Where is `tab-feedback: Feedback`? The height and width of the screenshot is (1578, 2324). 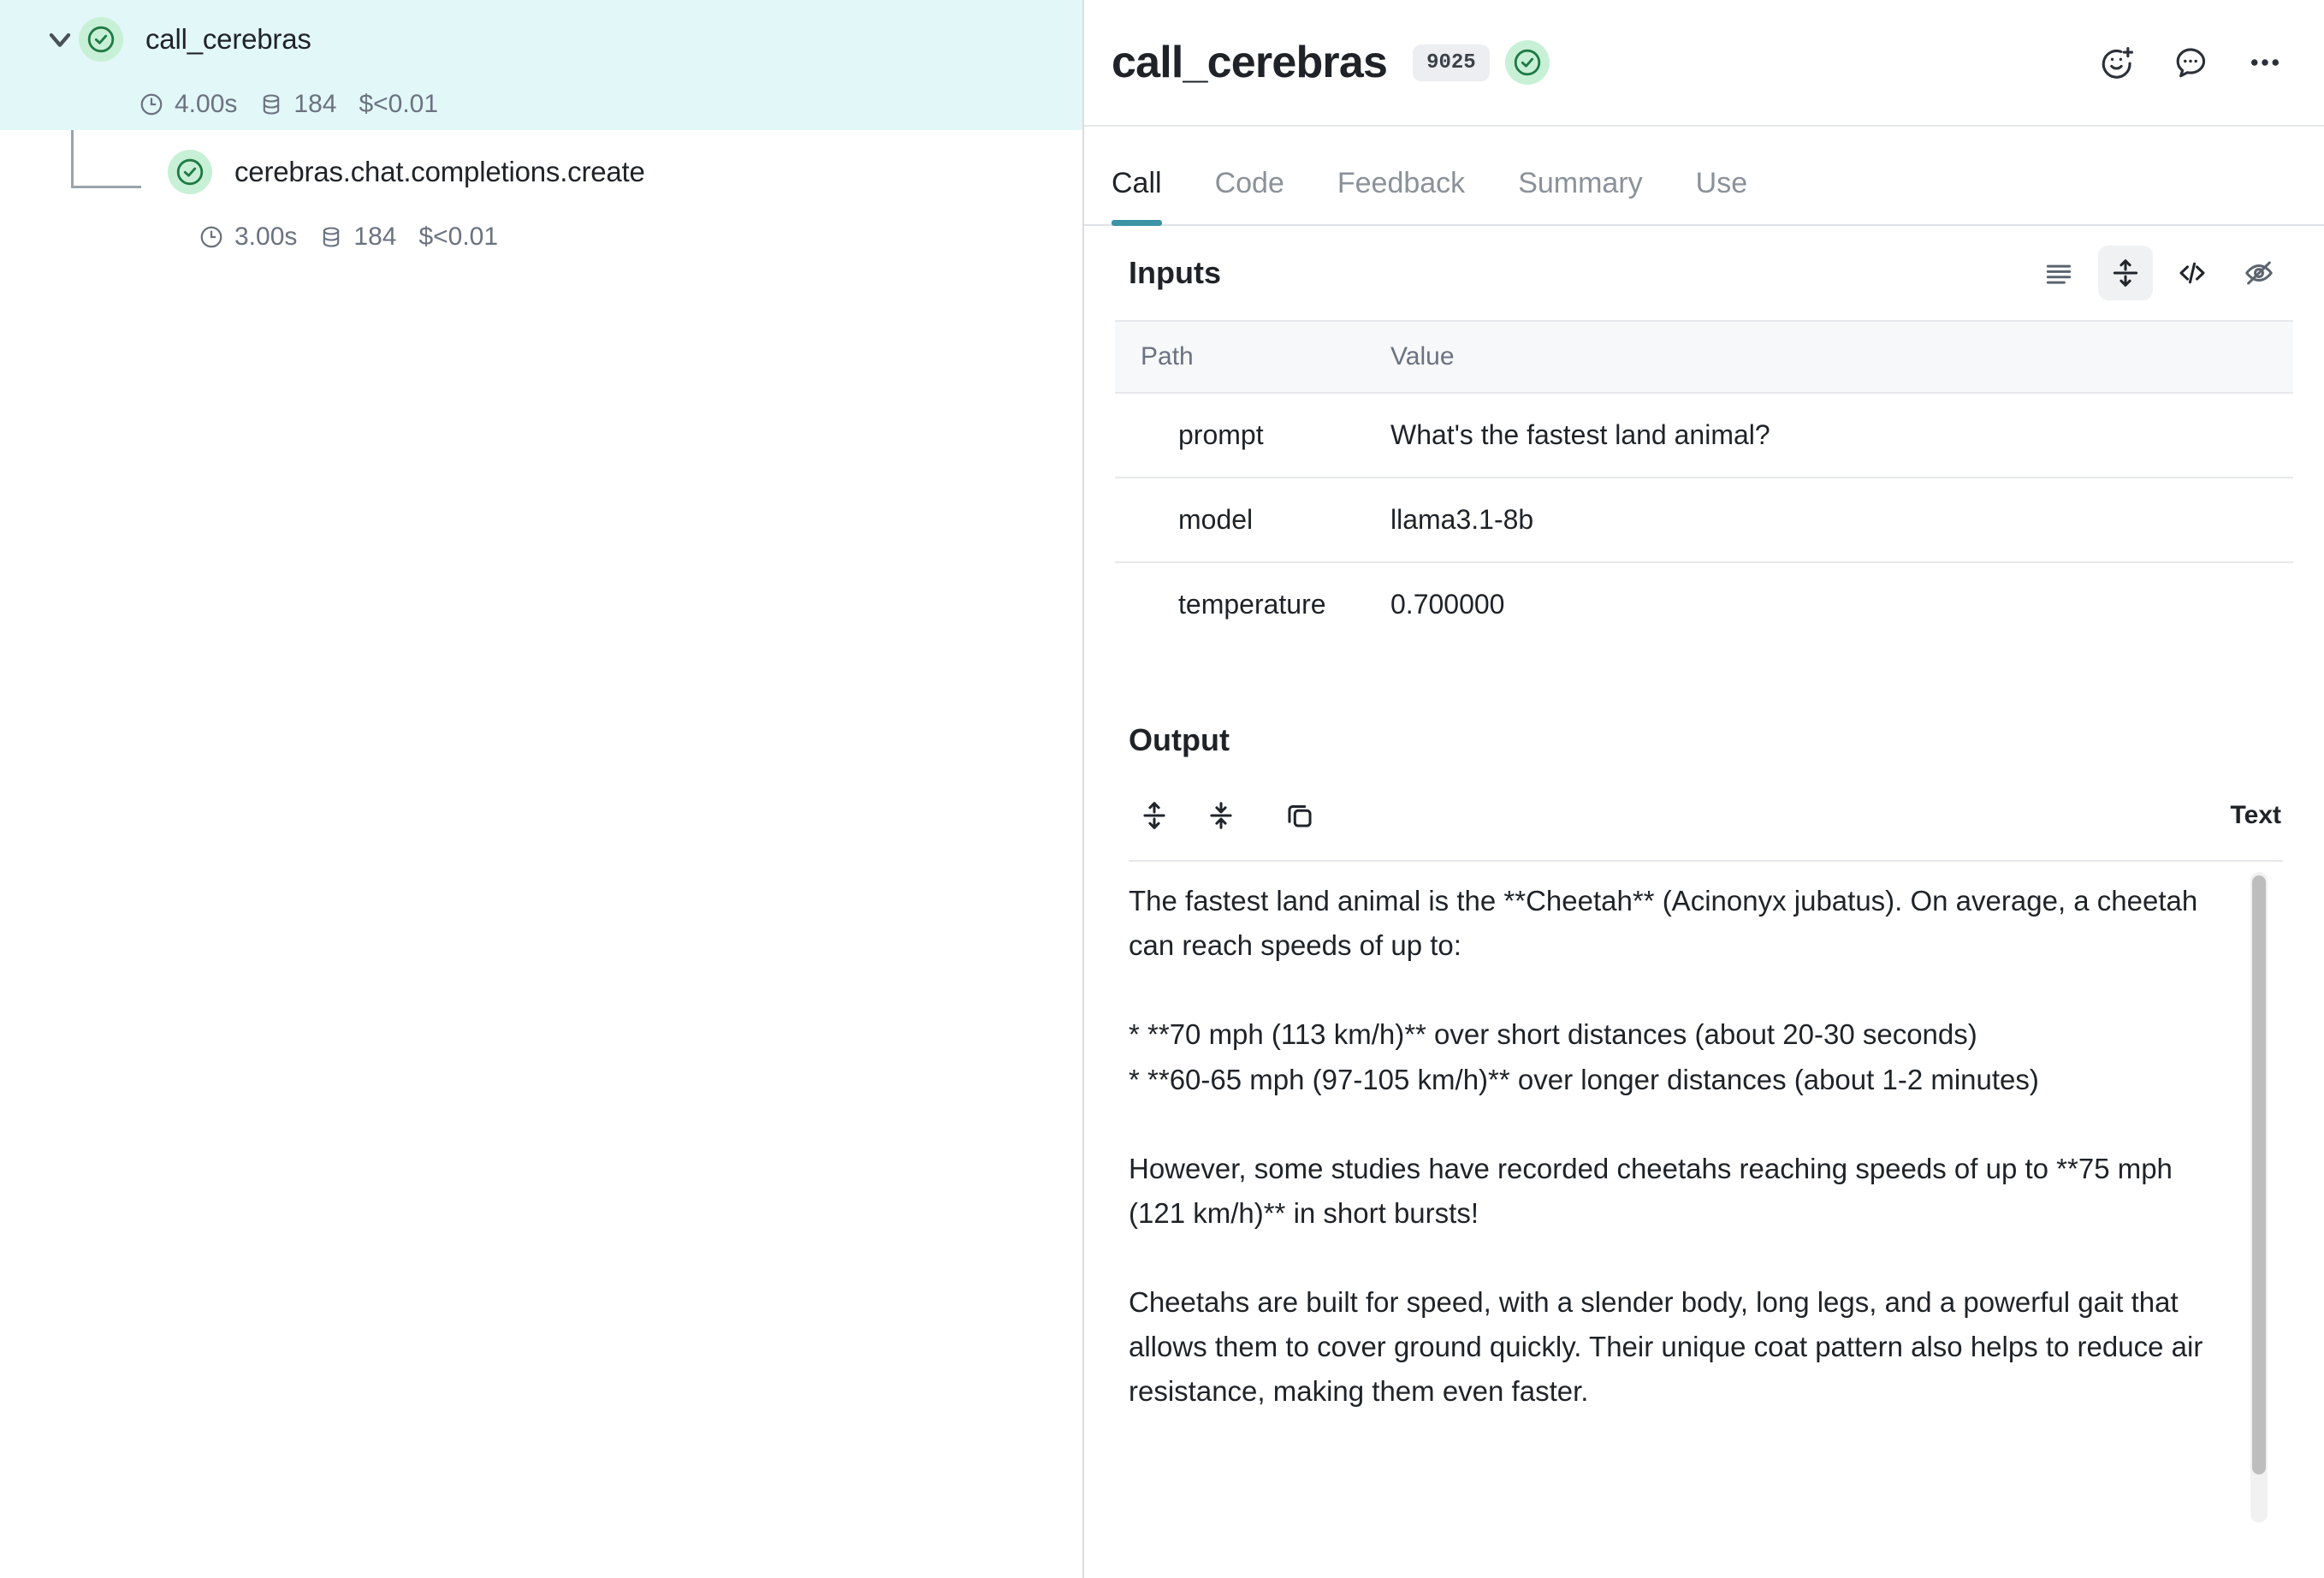
tab-feedback: Feedback is located at coordinates (1401, 195).